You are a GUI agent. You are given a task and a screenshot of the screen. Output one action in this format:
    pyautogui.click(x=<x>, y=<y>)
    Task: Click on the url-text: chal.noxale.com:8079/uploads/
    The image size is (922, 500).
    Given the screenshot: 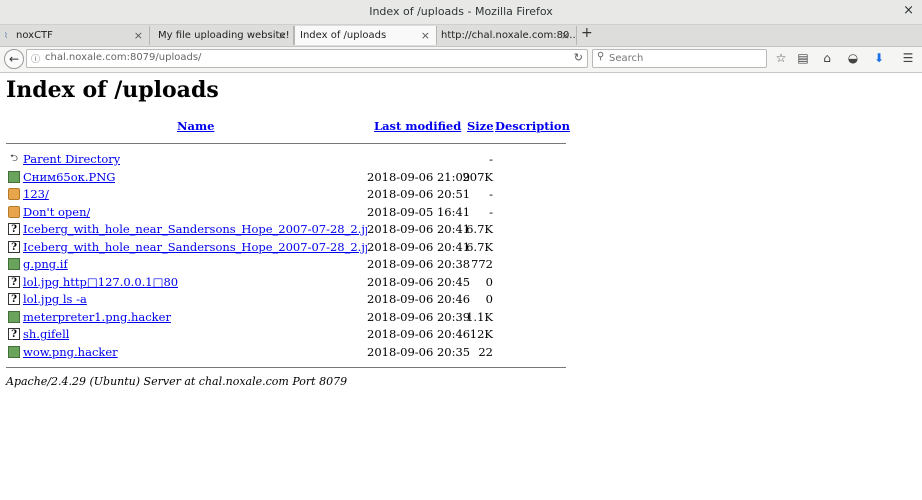 What is the action you would take?
    pyautogui.click(x=123, y=57)
    